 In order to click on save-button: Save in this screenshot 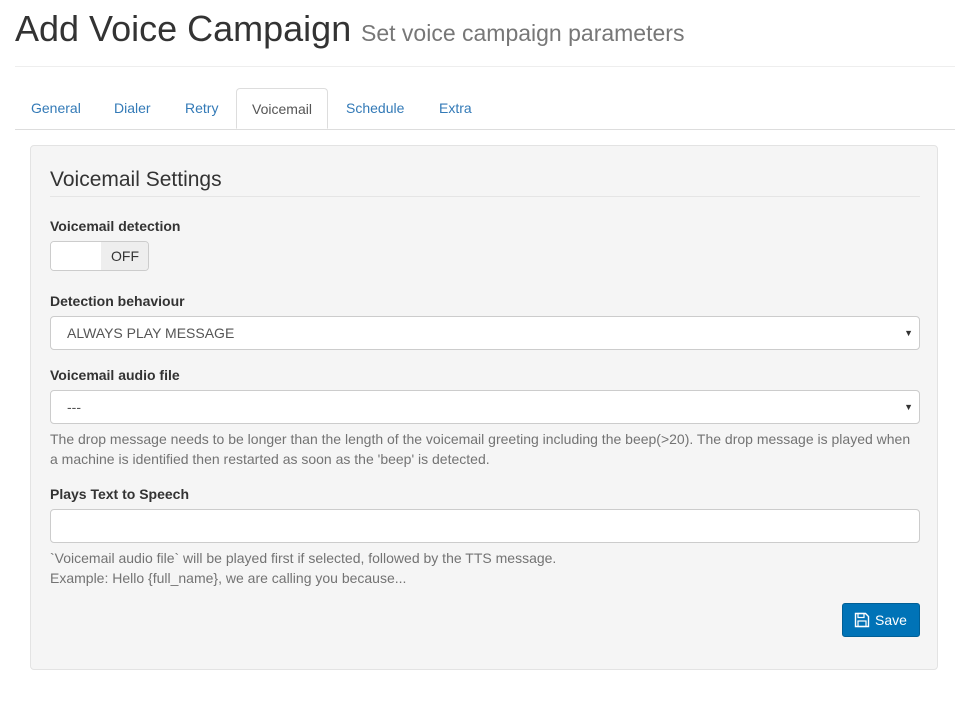, I will do `click(881, 620)`.